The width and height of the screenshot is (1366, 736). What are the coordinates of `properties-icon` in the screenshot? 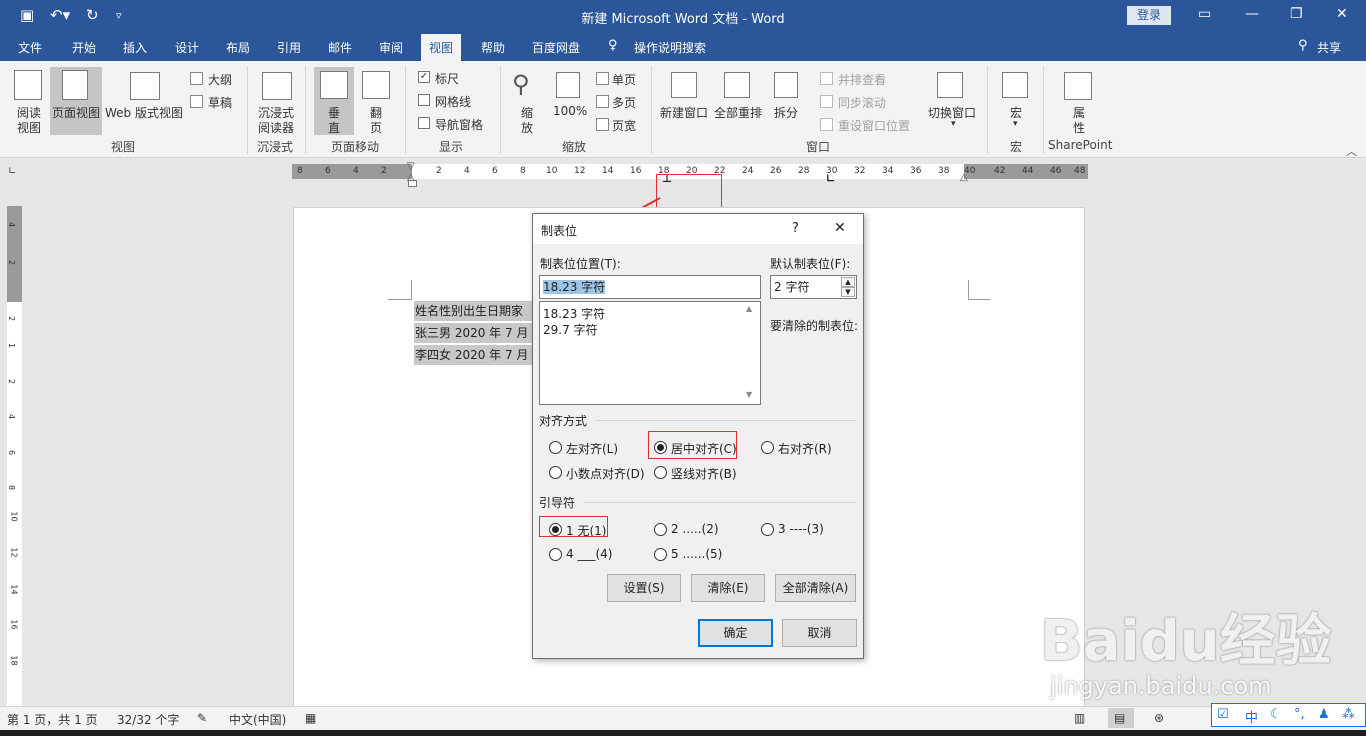 It's located at (1078, 86).